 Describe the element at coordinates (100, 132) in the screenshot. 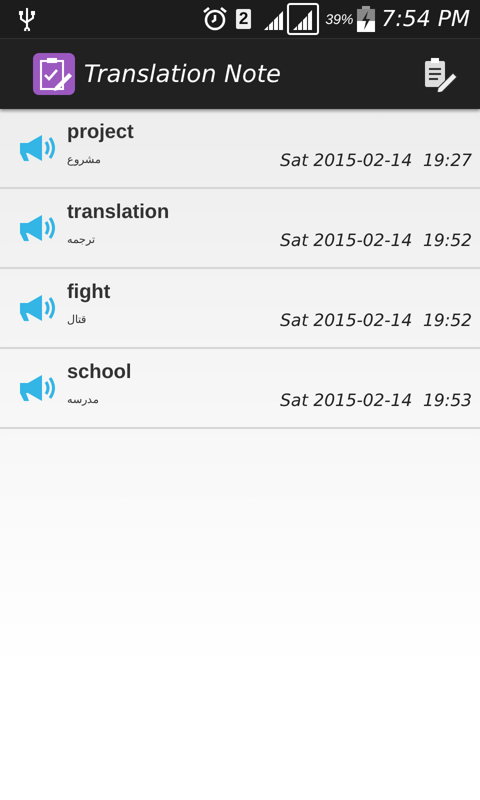

I see `note-word: project` at that location.